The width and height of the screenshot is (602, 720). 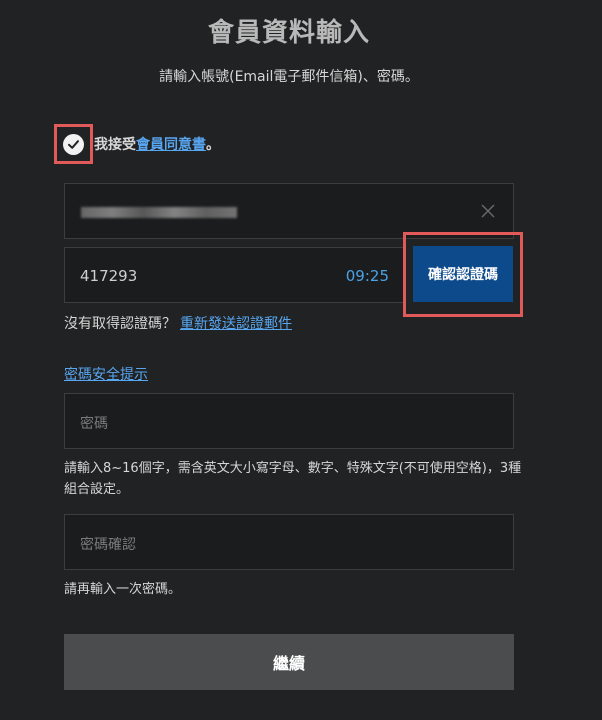 I want to click on resend-text: 沒有取得認證碼？, so click(x=120, y=324).